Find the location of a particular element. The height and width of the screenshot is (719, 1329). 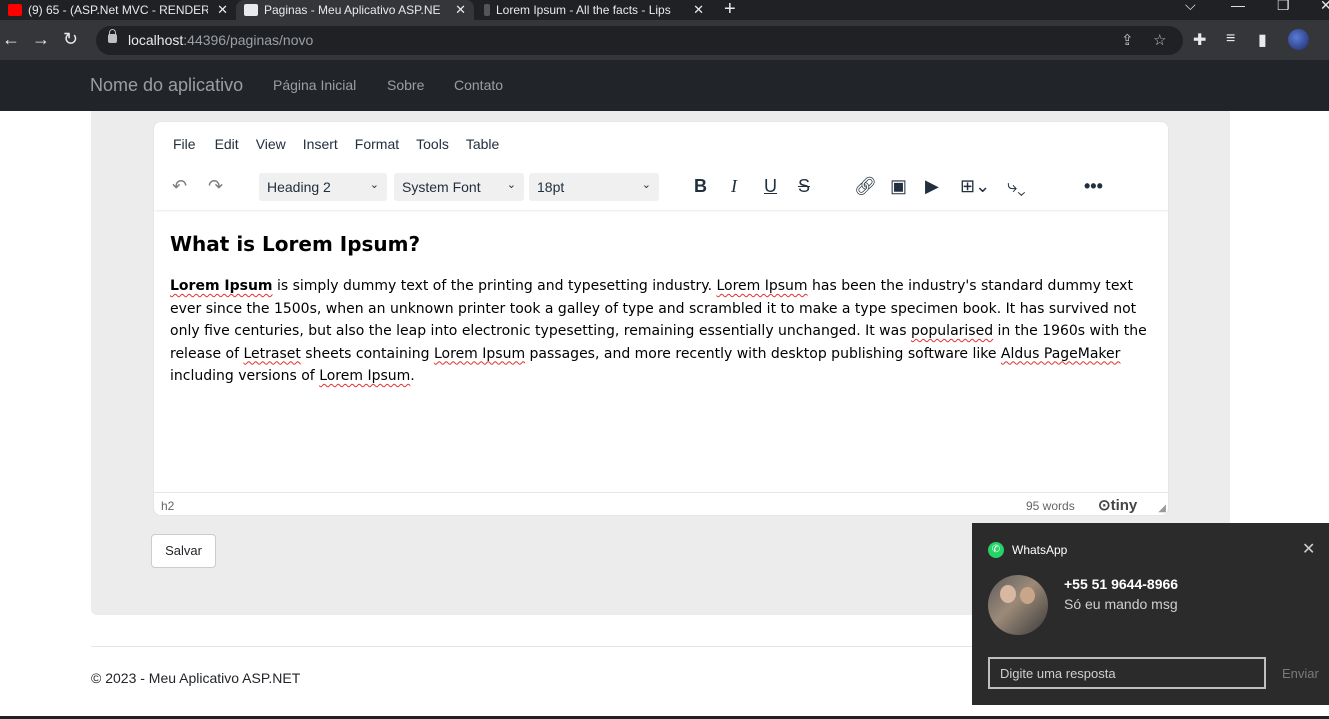

menu-table: Table is located at coordinates (482, 146).